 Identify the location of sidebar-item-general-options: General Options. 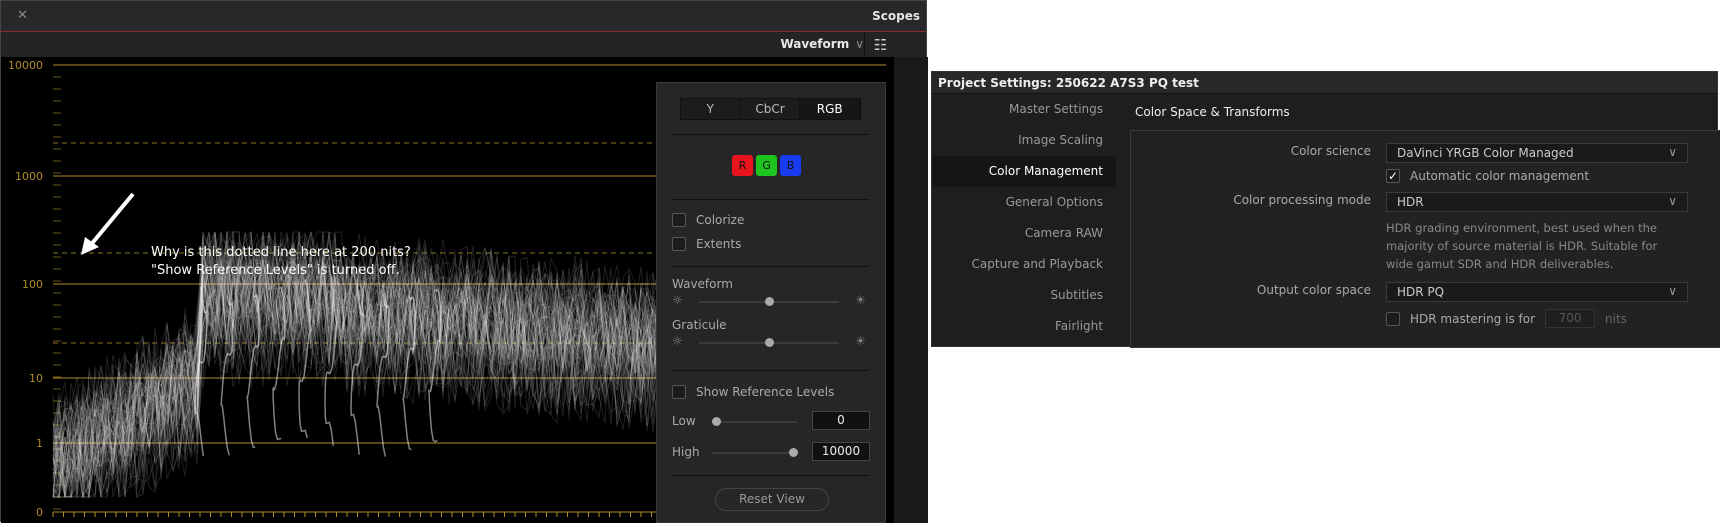
(1024, 202).